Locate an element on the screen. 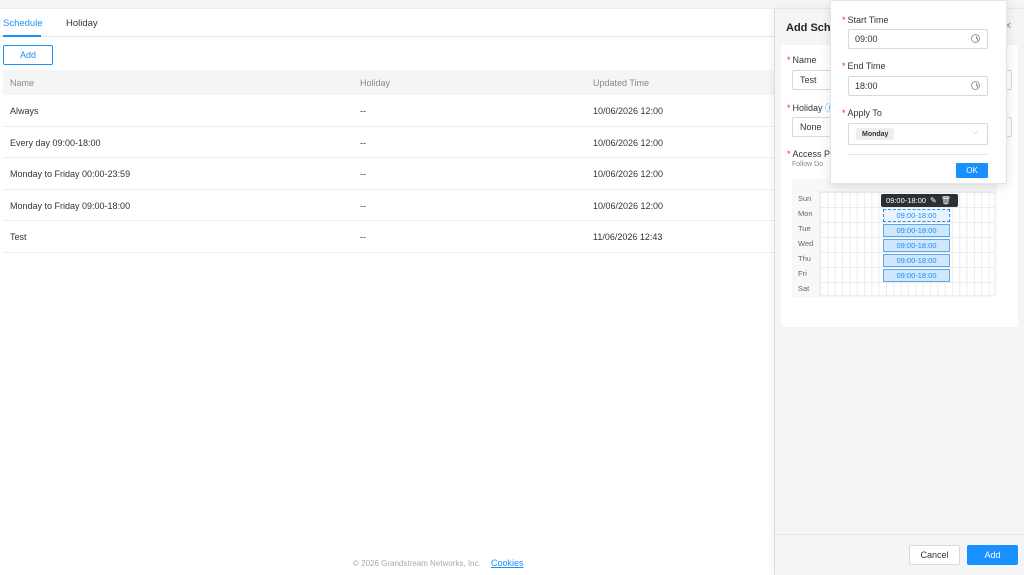  cell-name: Every day 09:00-18:00 is located at coordinates (55, 142).